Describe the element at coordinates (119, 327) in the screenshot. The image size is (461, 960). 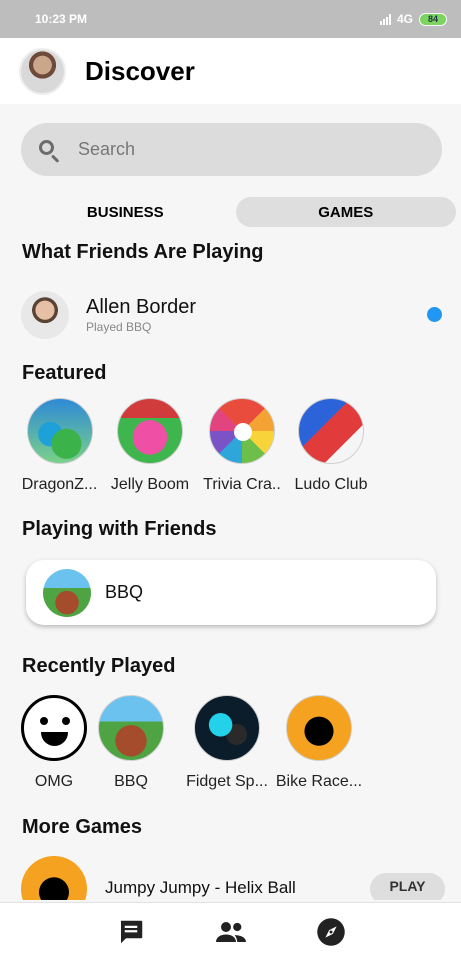
I see `friend-activity: Played BBQ` at that location.